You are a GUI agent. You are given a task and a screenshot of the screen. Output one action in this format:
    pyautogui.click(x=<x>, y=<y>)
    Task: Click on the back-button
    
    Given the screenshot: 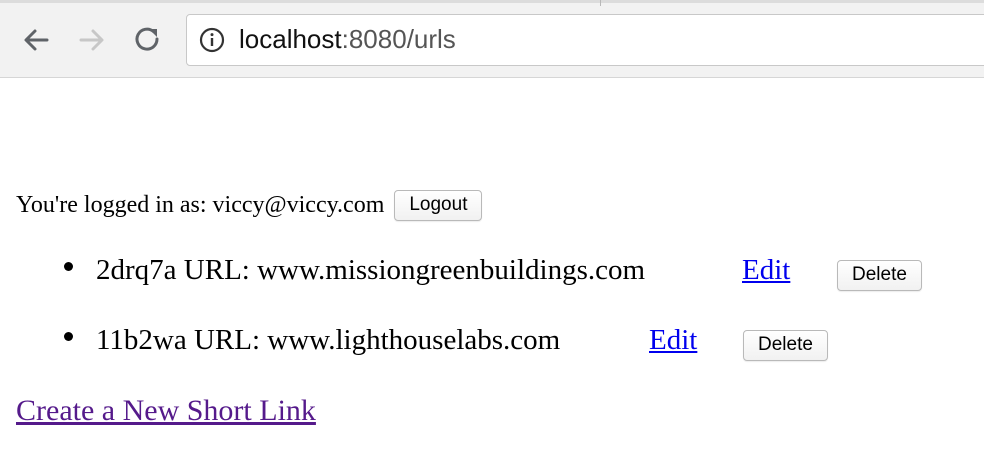 What is the action you would take?
    pyautogui.click(x=36, y=40)
    